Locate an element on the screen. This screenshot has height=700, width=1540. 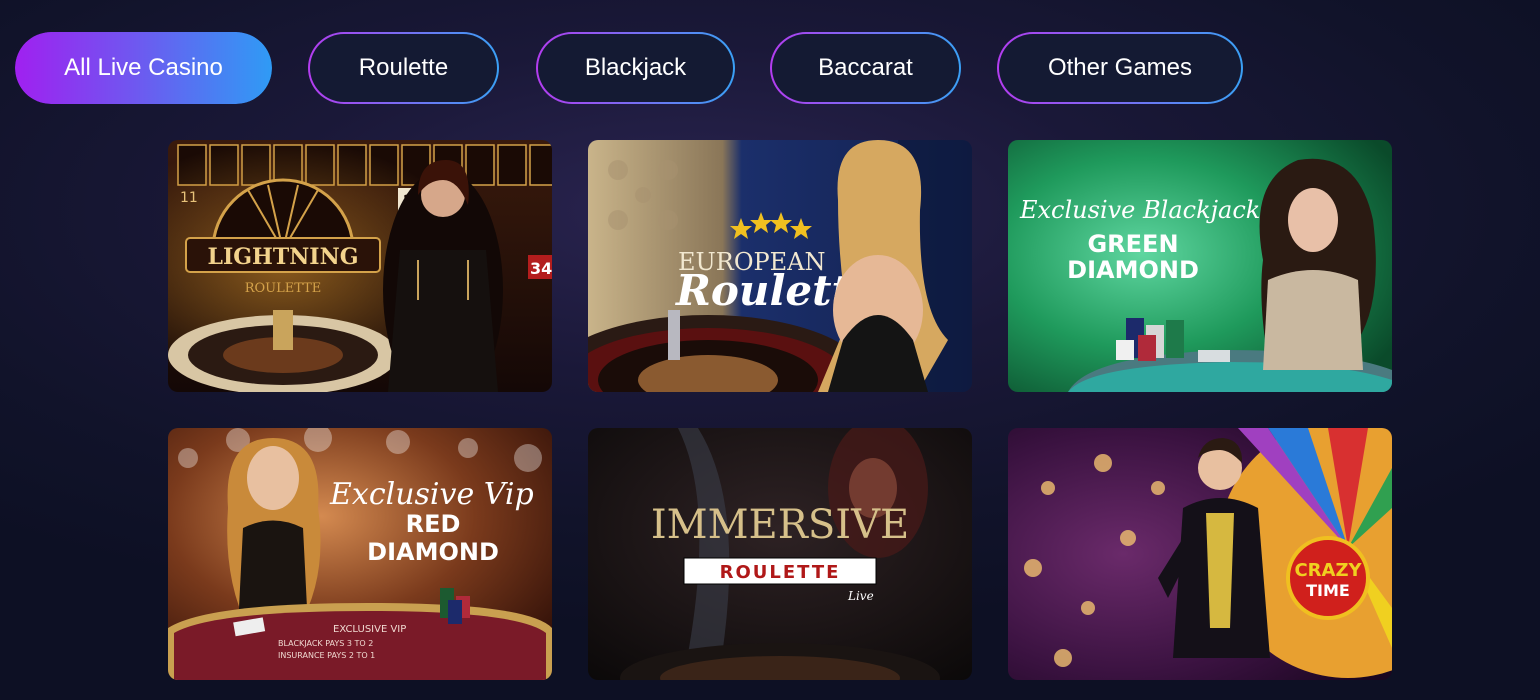
rd-table-title: EXCLUSIVE VIP is located at coordinates (369, 629).